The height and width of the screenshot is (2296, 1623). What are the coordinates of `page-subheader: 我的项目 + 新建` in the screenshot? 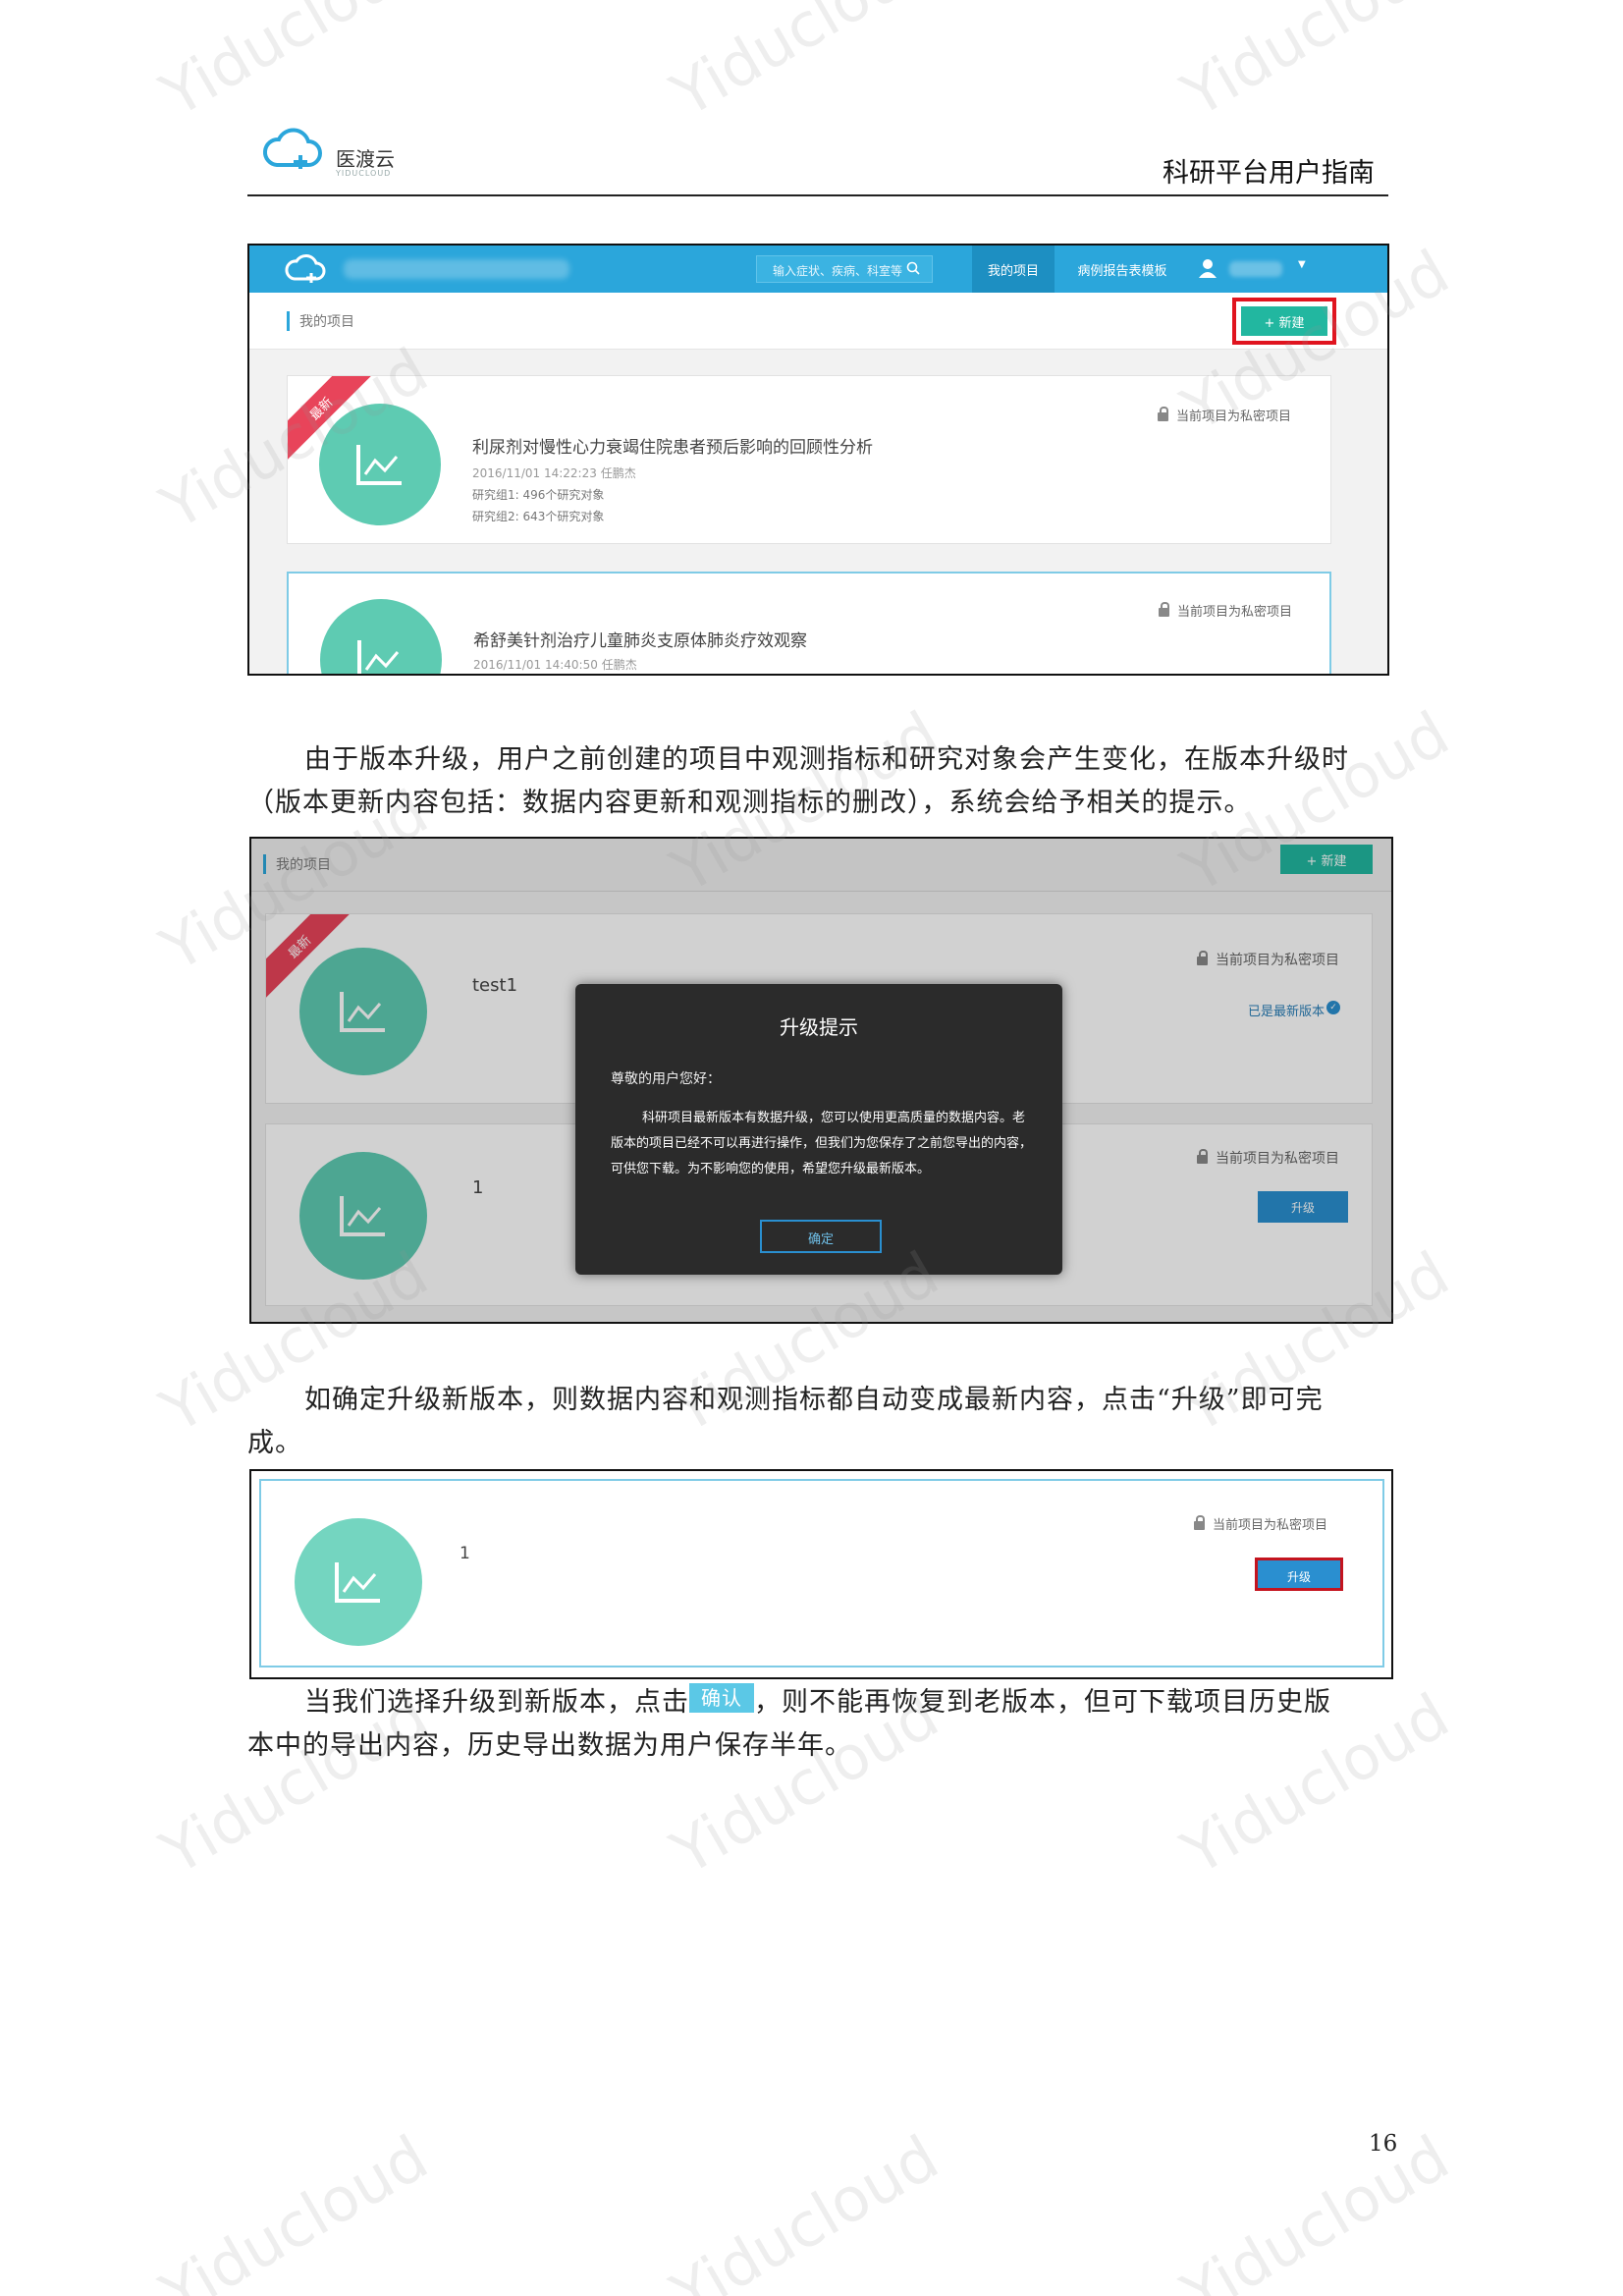 It's located at (818, 321).